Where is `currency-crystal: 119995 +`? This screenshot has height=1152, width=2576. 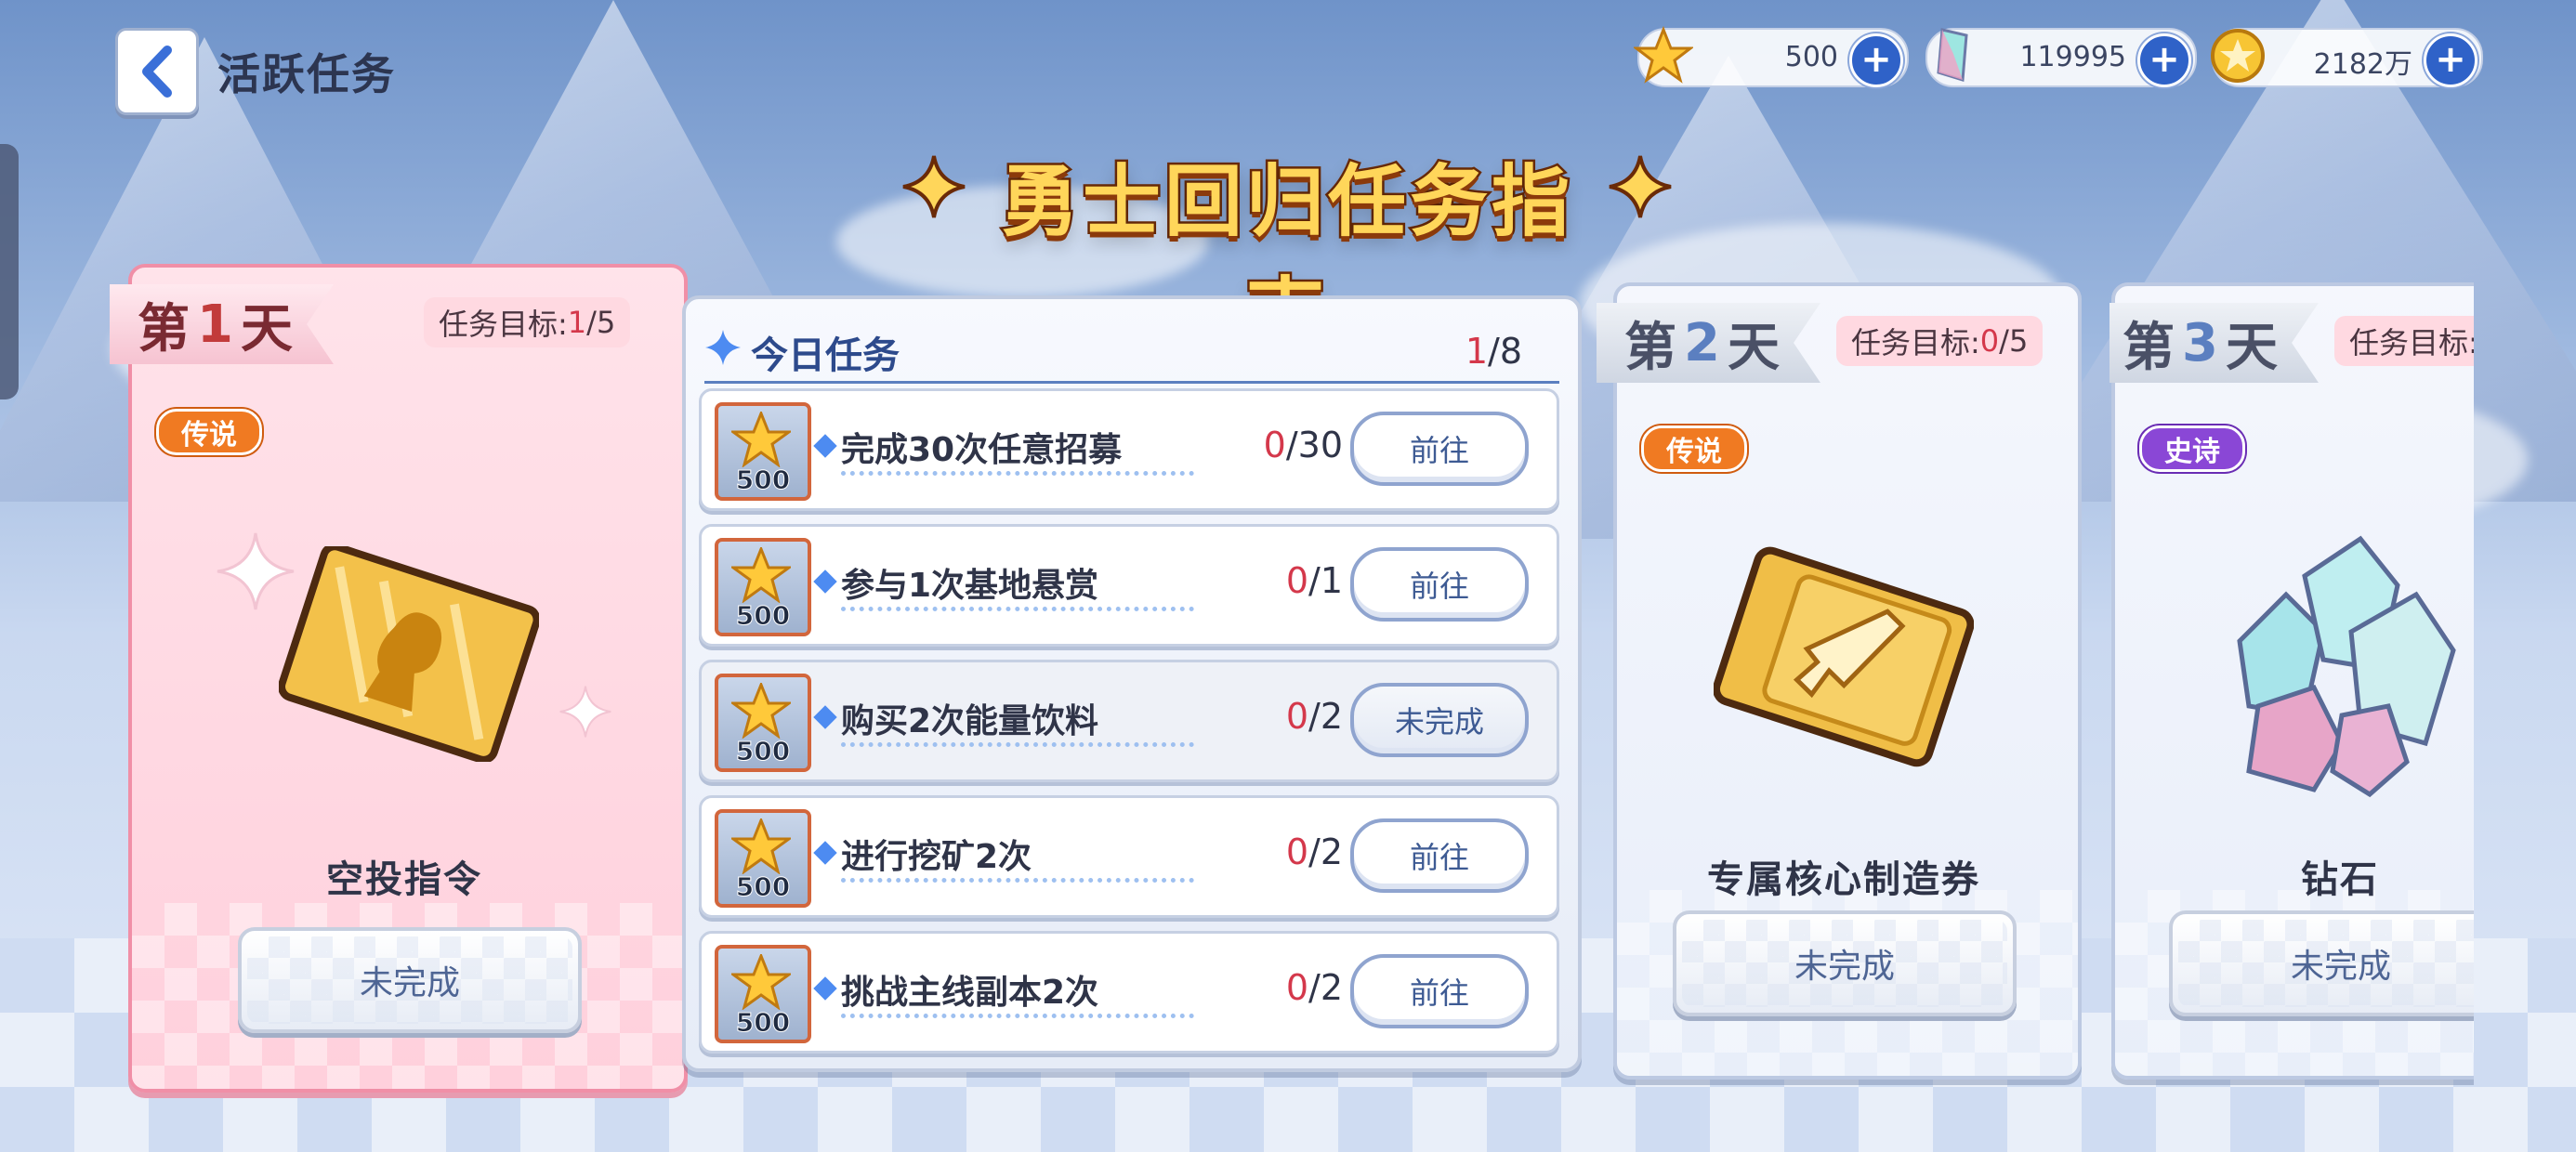
currency-crystal: 119995 + is located at coordinates (2061, 57).